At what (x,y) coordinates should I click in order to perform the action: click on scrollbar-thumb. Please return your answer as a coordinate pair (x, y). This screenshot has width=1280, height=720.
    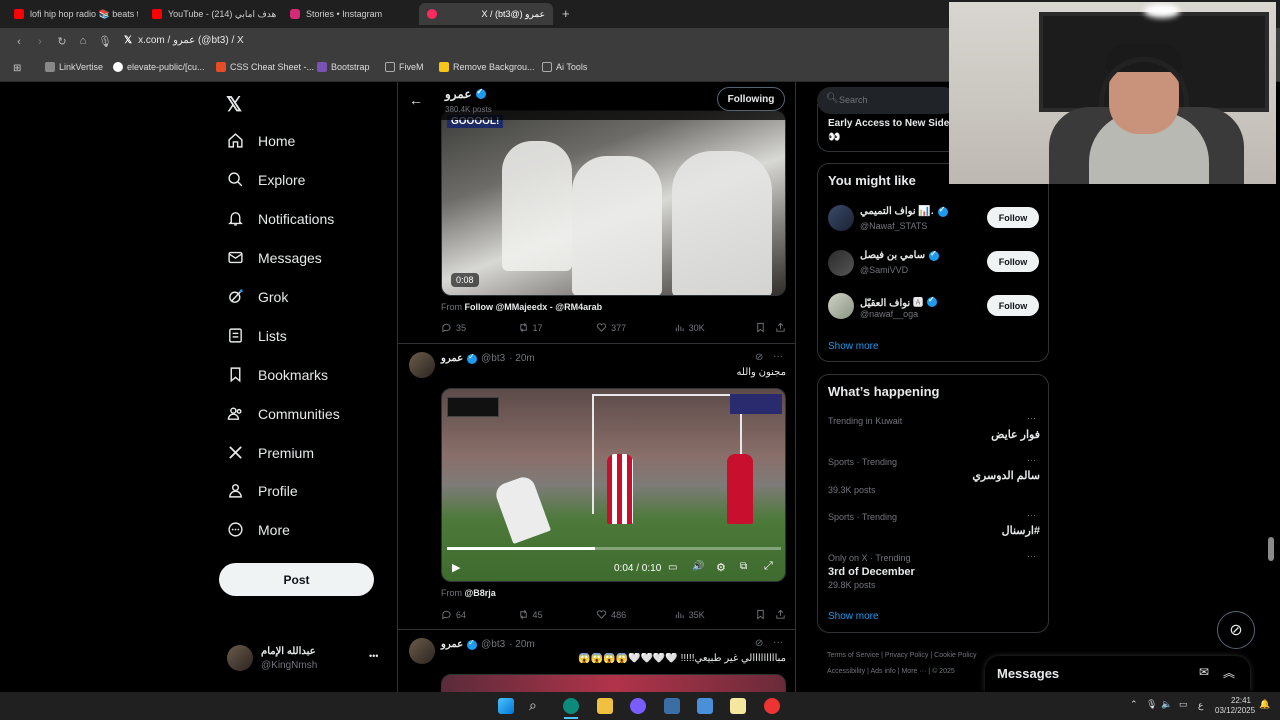
    Looking at the image, I should click on (1271, 549).